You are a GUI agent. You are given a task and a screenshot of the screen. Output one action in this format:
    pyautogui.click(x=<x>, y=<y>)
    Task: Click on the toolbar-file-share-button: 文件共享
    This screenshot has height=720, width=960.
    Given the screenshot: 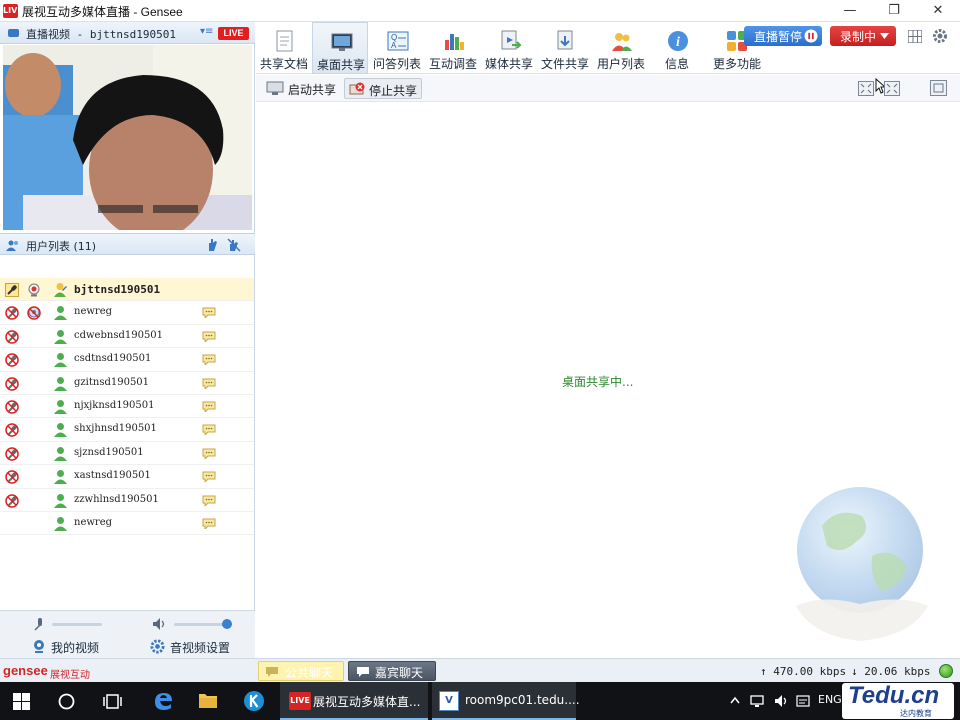 What is the action you would take?
    pyautogui.click(x=565, y=48)
    